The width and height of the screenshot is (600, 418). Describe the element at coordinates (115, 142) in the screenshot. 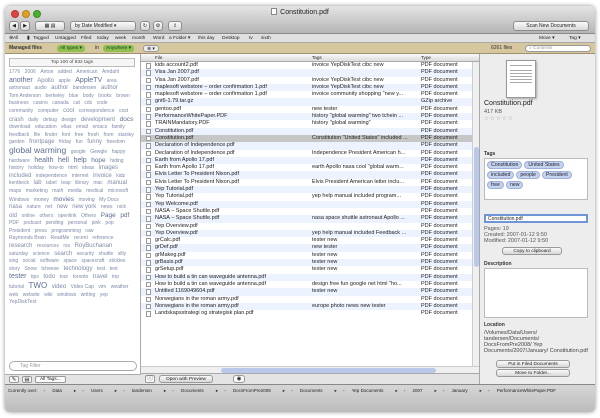

I see `tag-cloud-item: freedom` at that location.